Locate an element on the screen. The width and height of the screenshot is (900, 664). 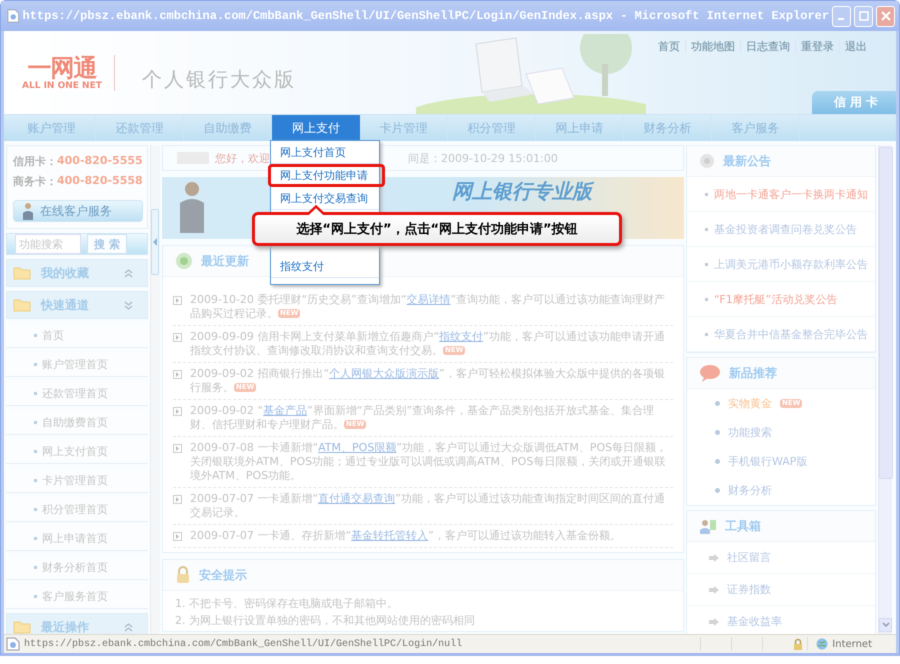
news-link: 直付通交易查询 is located at coordinates (357, 498).